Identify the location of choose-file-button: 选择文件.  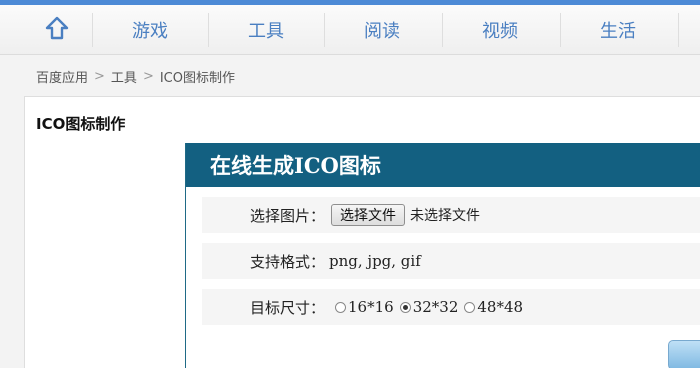
(368, 215).